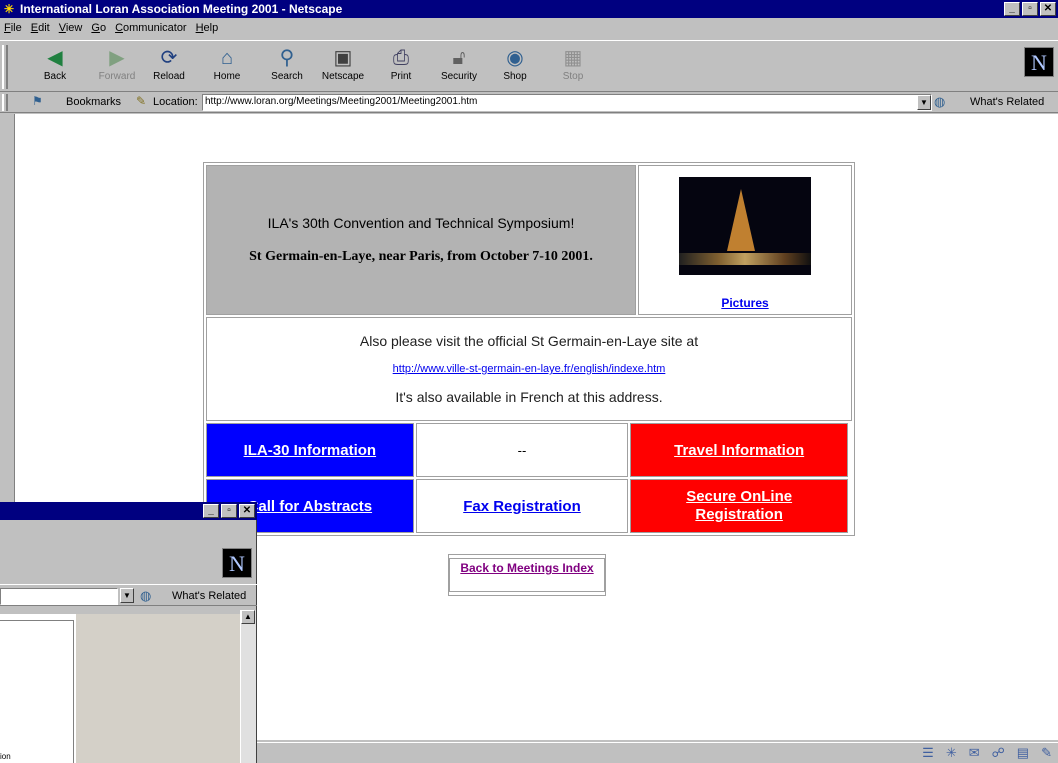 This screenshot has width=1058, height=763. What do you see at coordinates (529, 28) in the screenshot?
I see `menu-bar: File Edit View Go Communicator Help` at bounding box center [529, 28].